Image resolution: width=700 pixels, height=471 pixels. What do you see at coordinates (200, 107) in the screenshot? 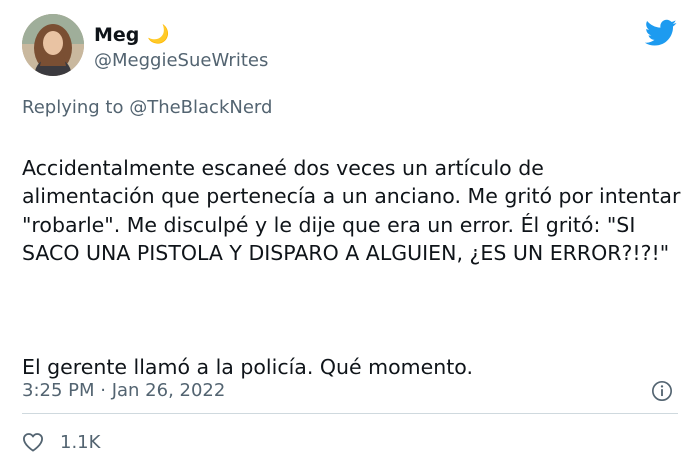
I see `reply-to-handle-link: @TheBlackNerd` at bounding box center [200, 107].